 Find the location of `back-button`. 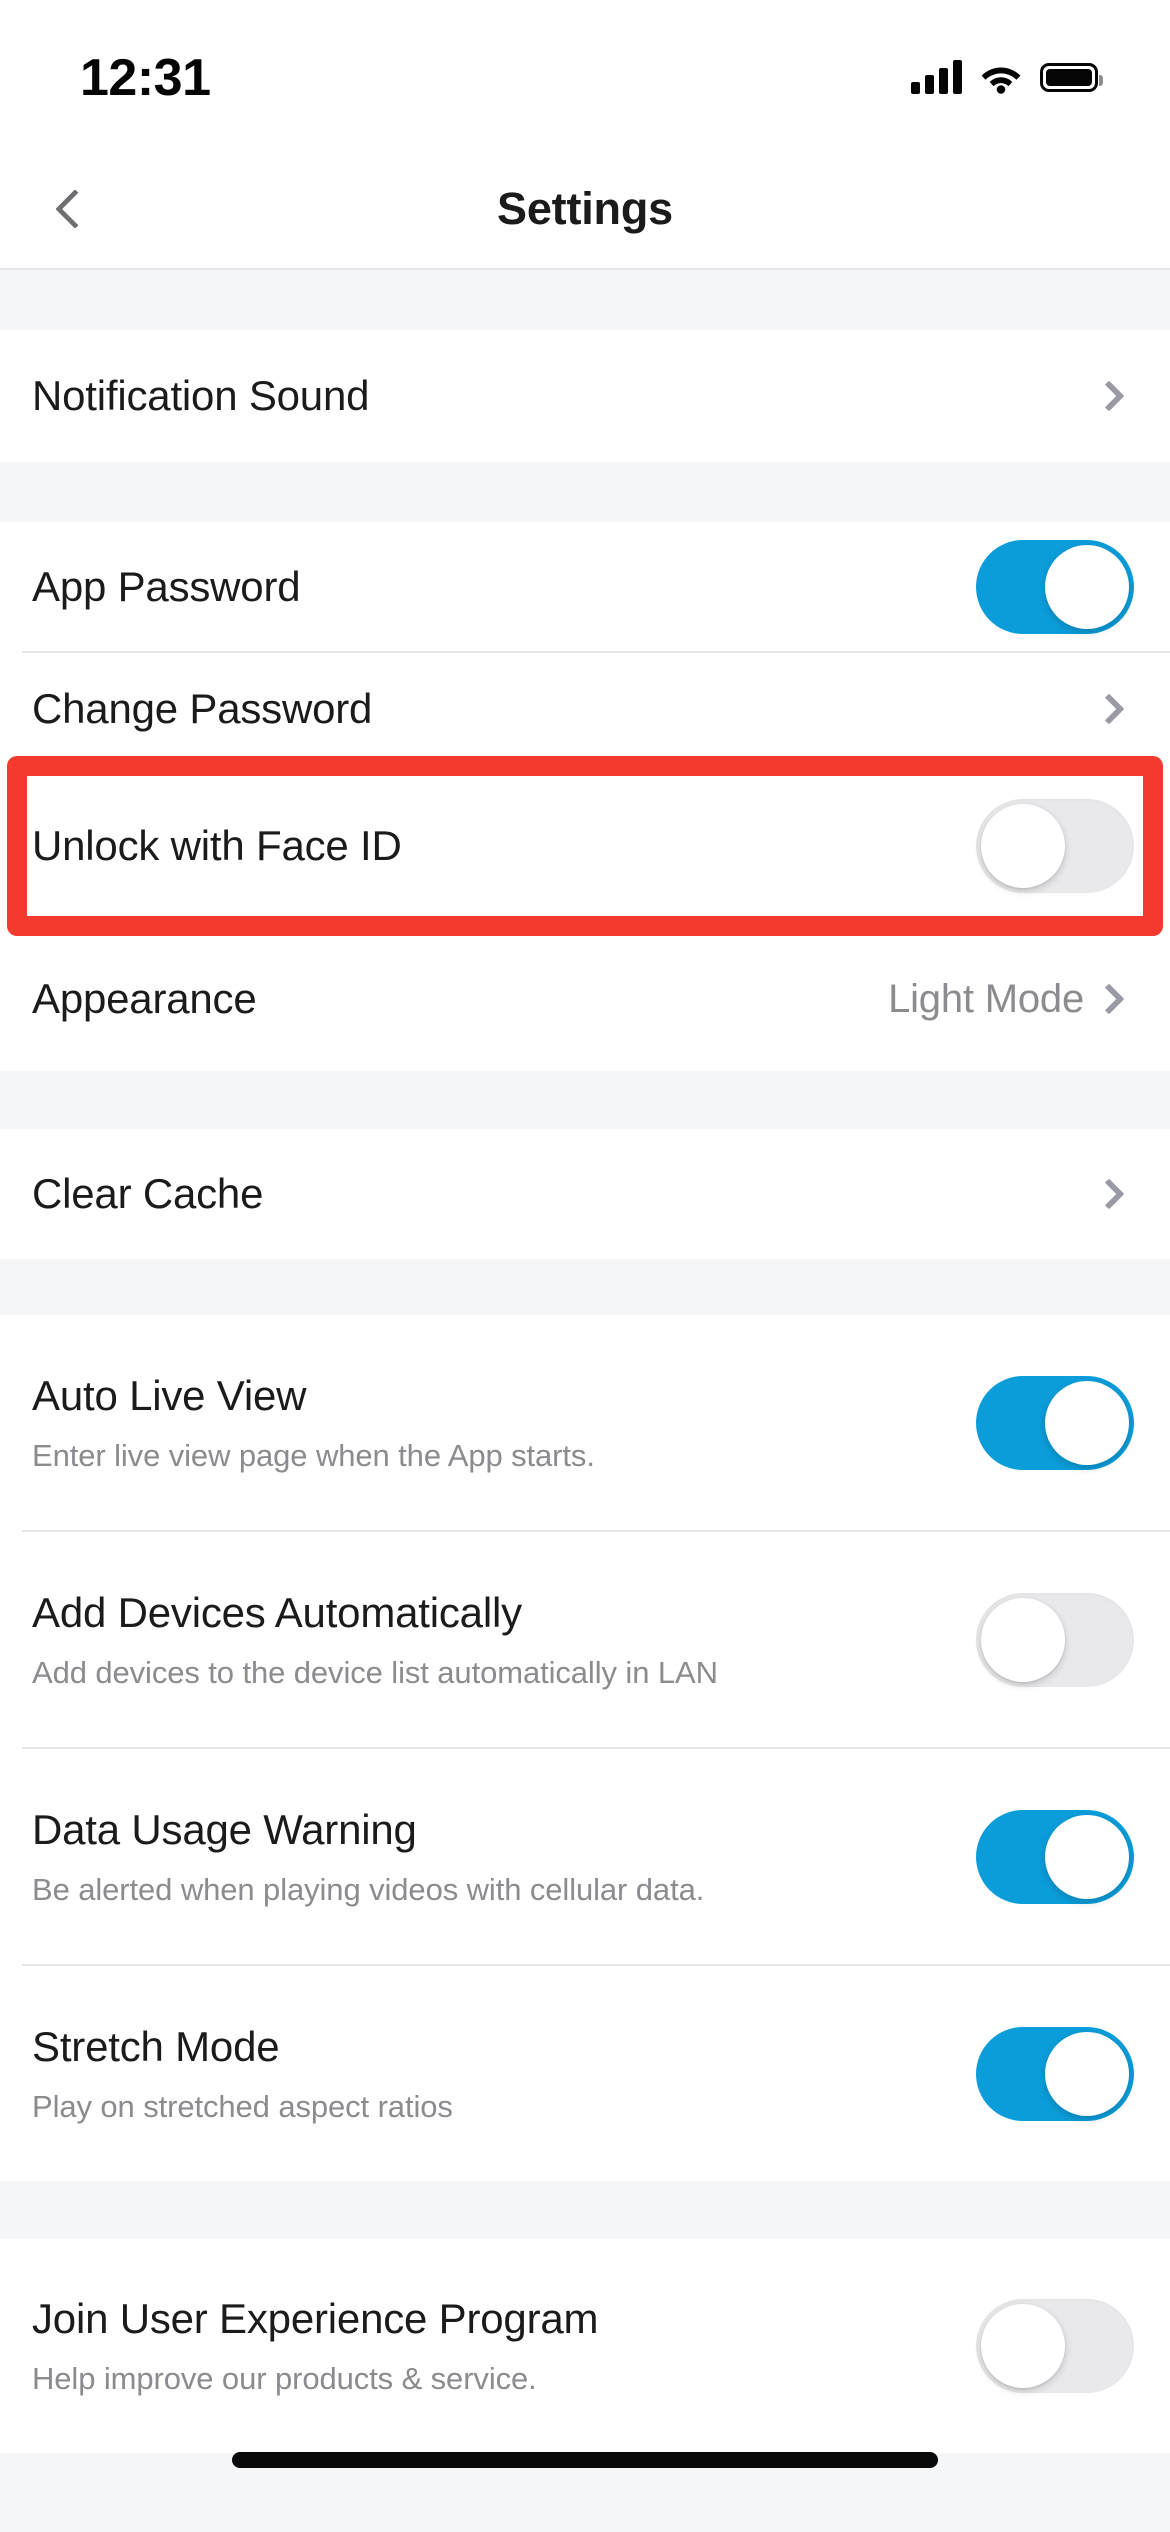

back-button is located at coordinates (75, 209).